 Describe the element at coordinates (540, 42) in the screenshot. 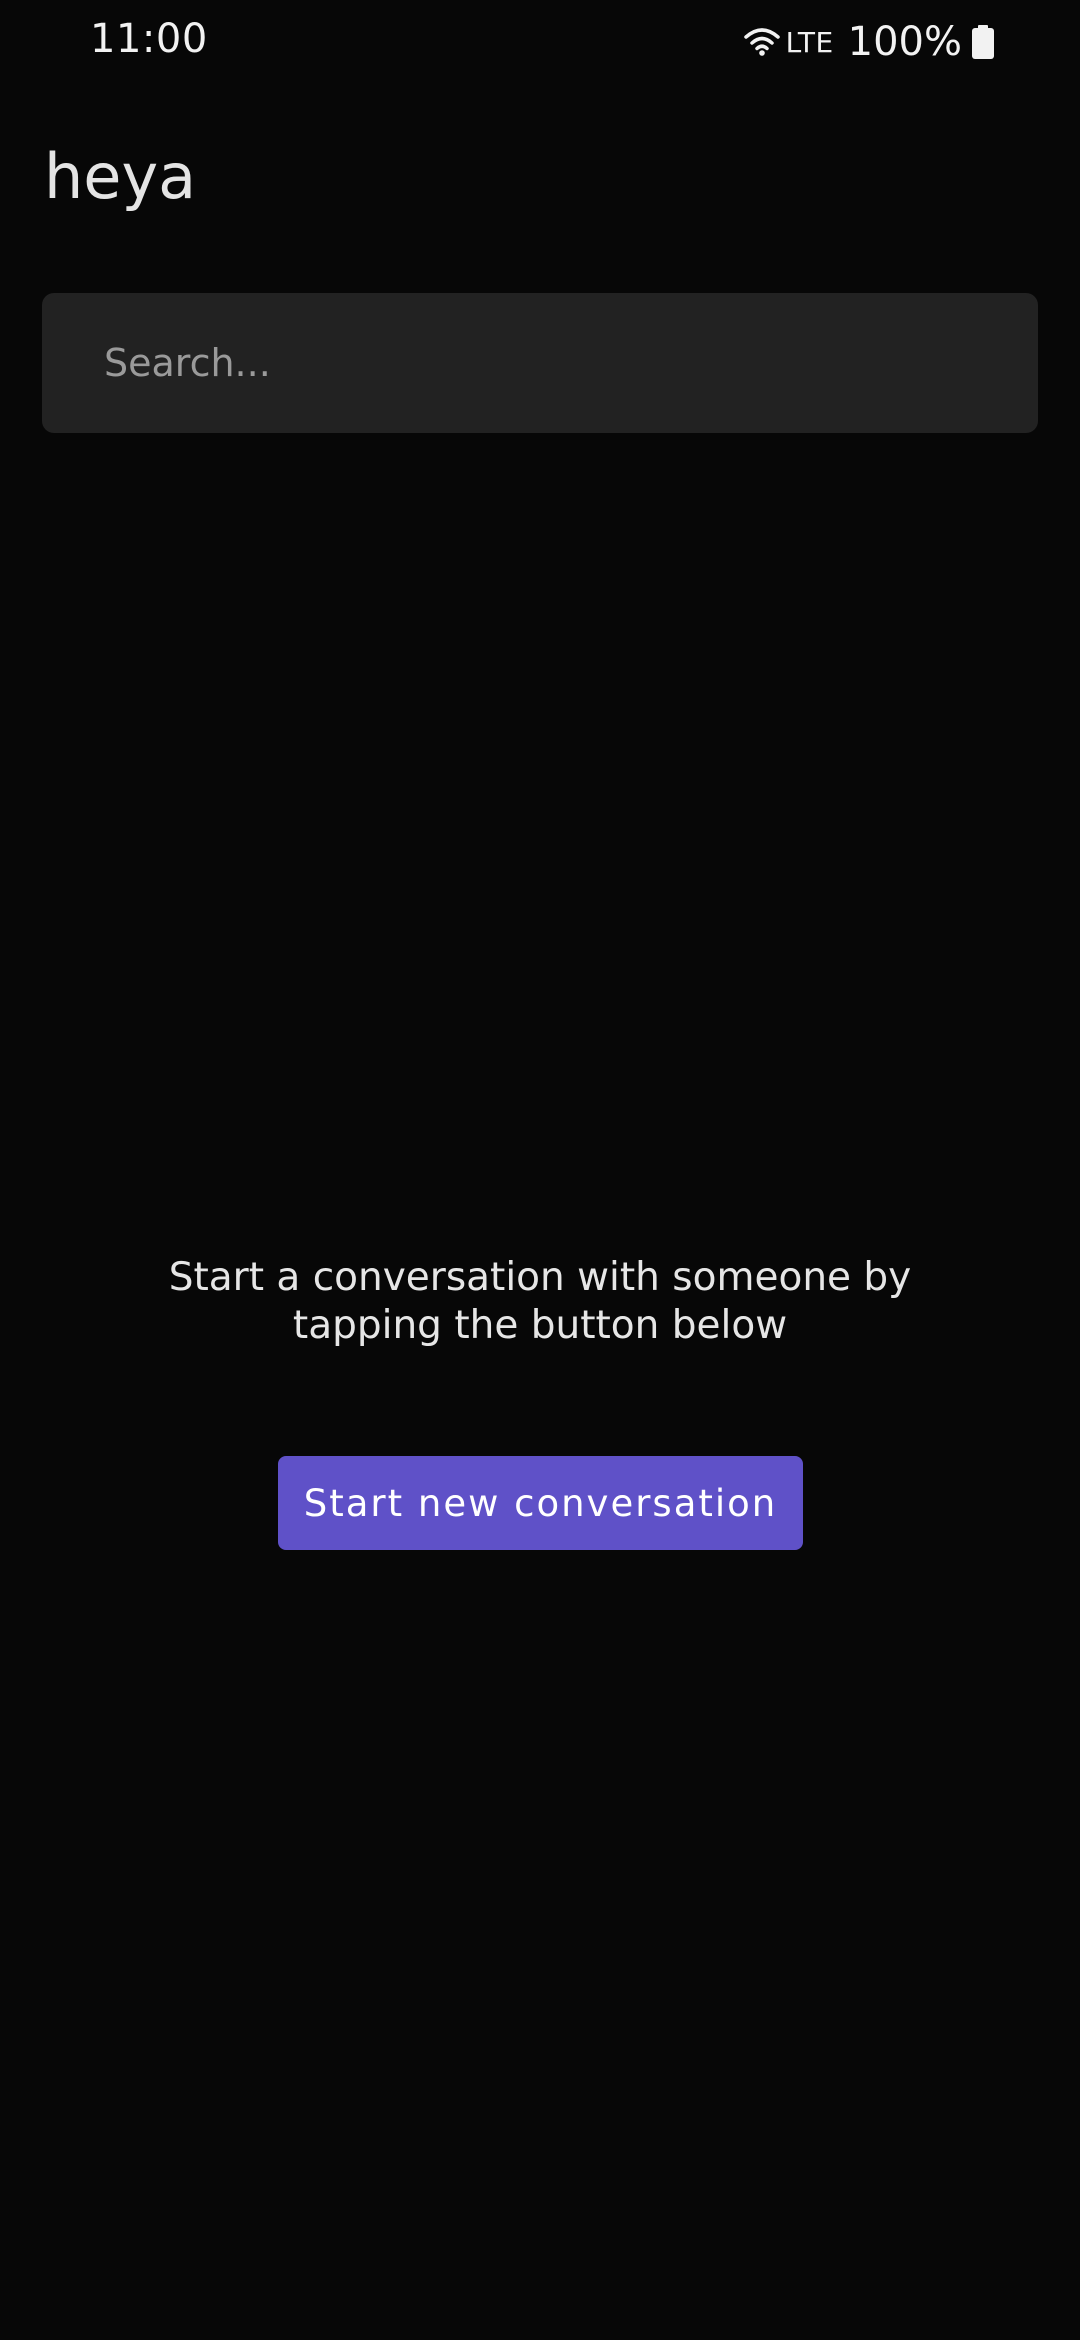

I see `status-bar: 11:00 LTE 100%` at that location.